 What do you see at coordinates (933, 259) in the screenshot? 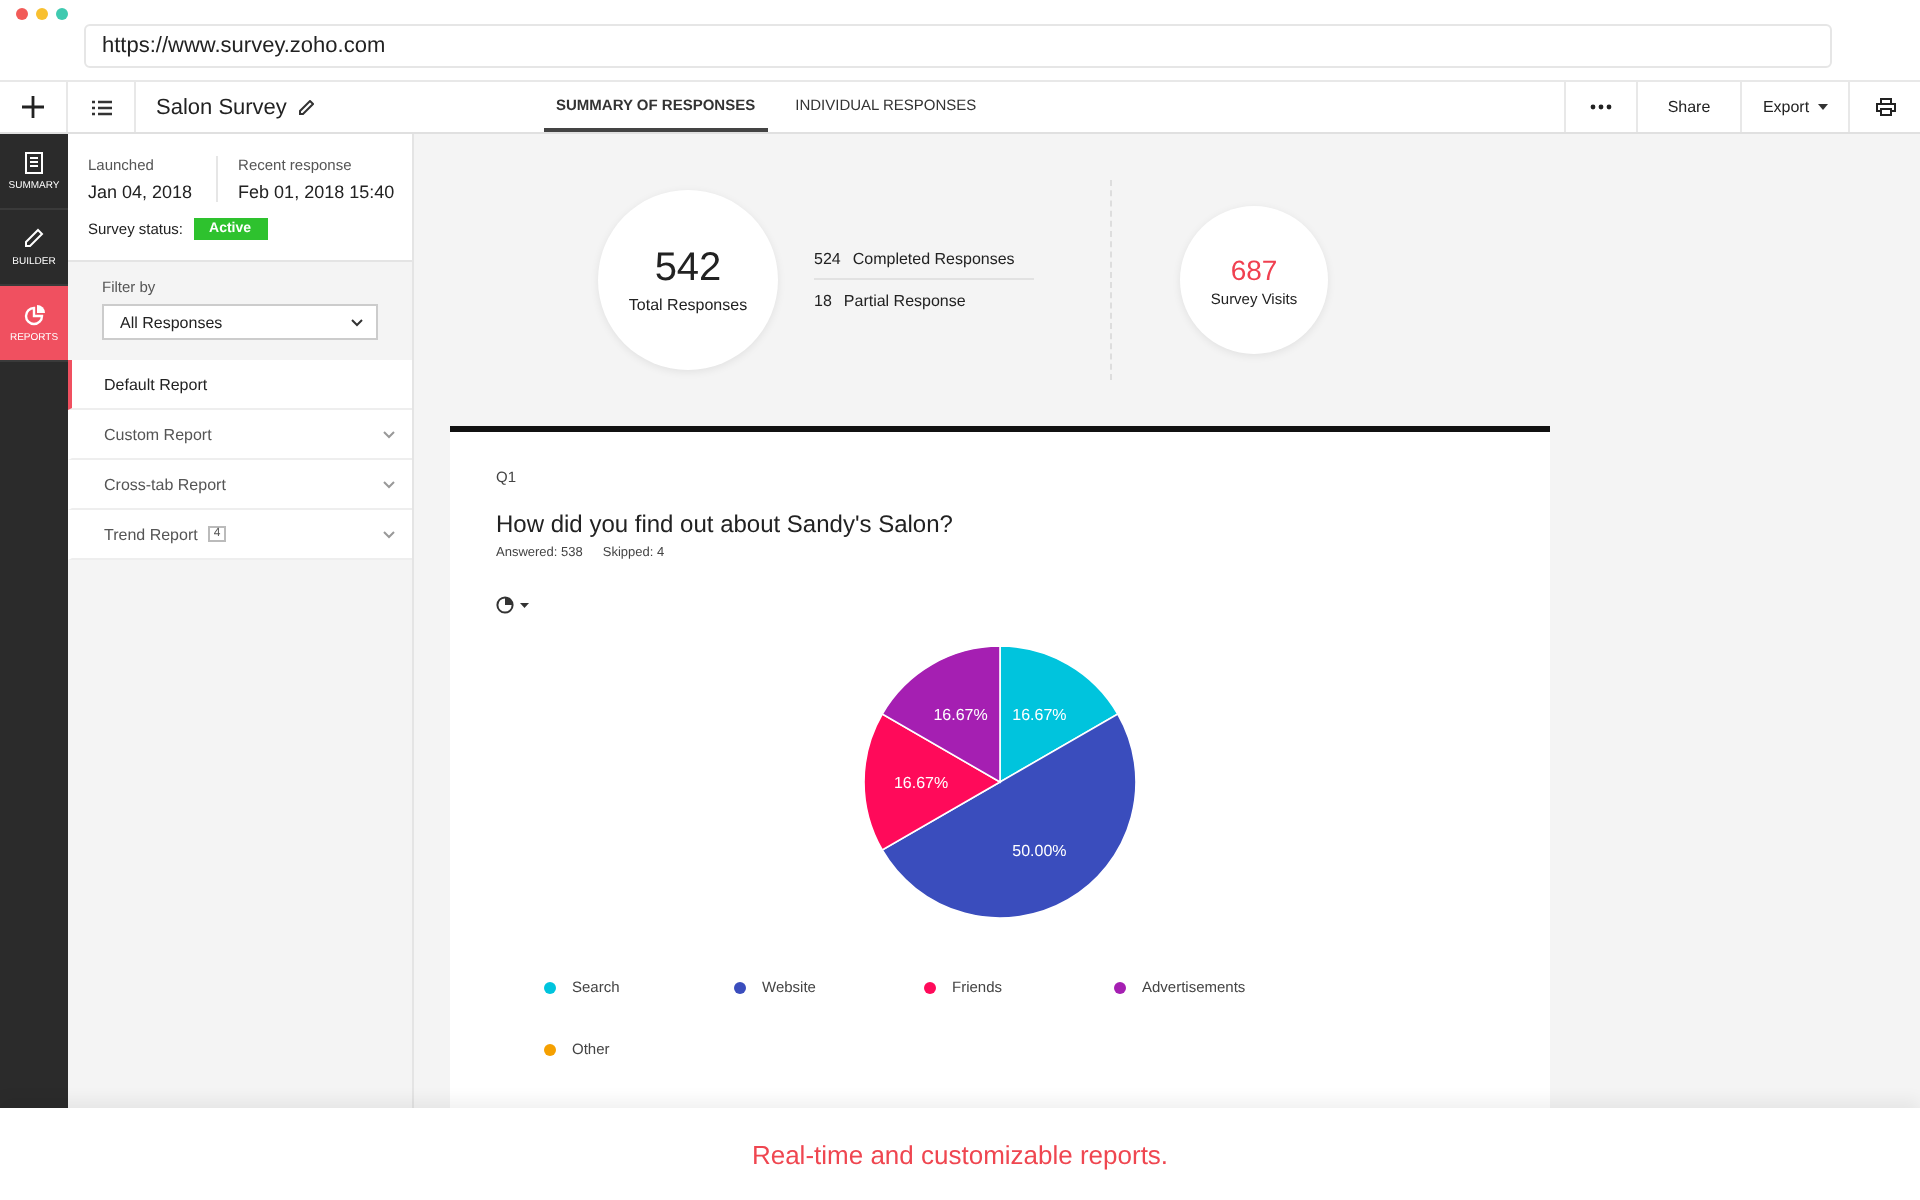
I see `completed-label: Completed Responses` at bounding box center [933, 259].